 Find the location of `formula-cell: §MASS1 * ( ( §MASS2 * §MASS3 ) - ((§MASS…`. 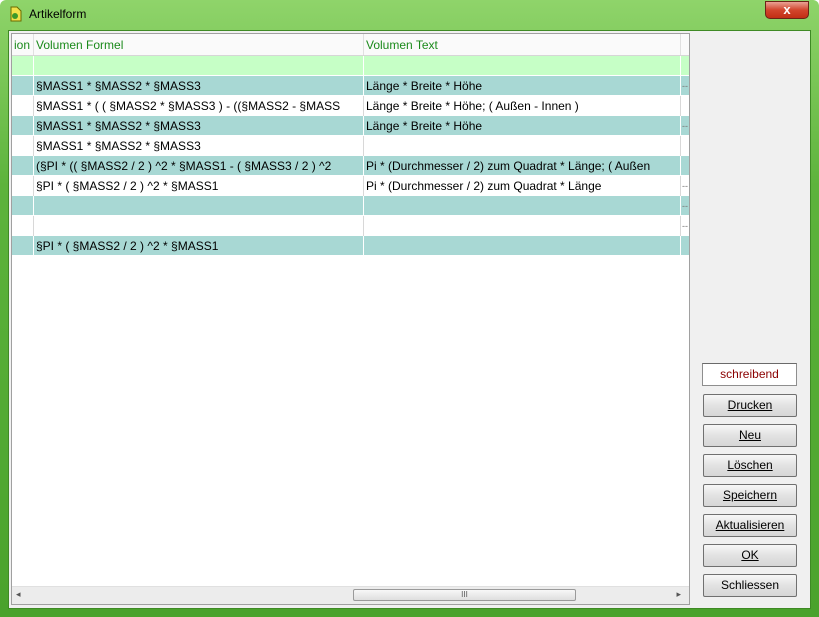

formula-cell: §MASS1 * ( ( §MASS2 * §MASS3 ) - ((§MASS… is located at coordinates (199, 106).